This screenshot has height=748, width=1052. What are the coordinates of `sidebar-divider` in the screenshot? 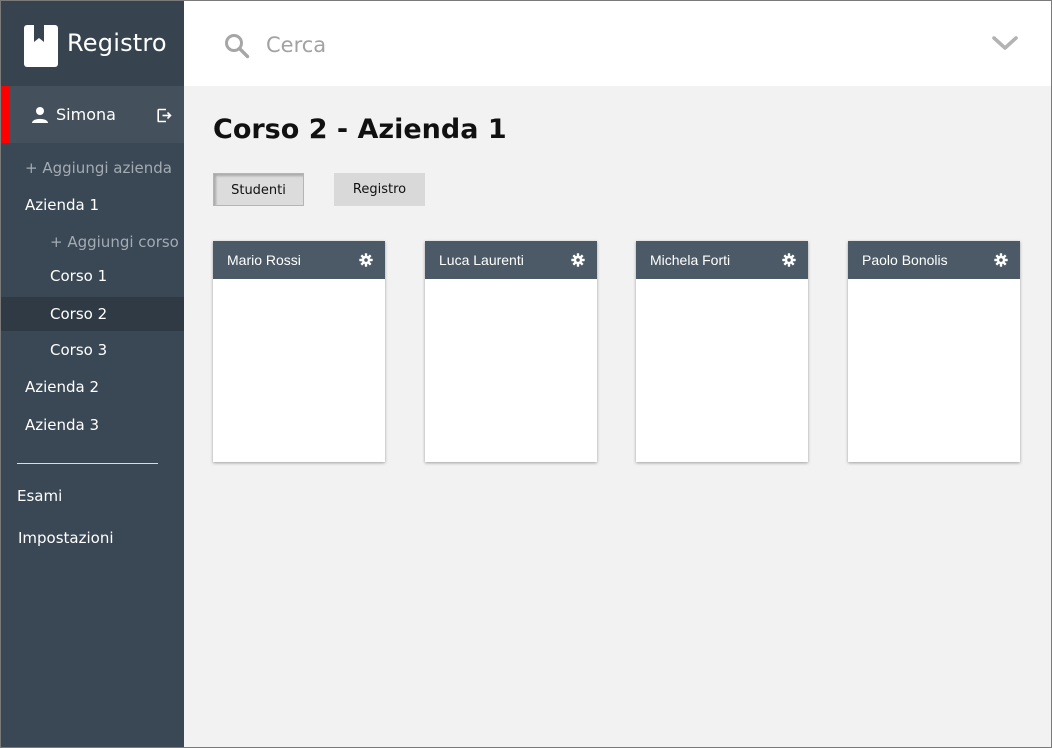 It's located at (87, 463).